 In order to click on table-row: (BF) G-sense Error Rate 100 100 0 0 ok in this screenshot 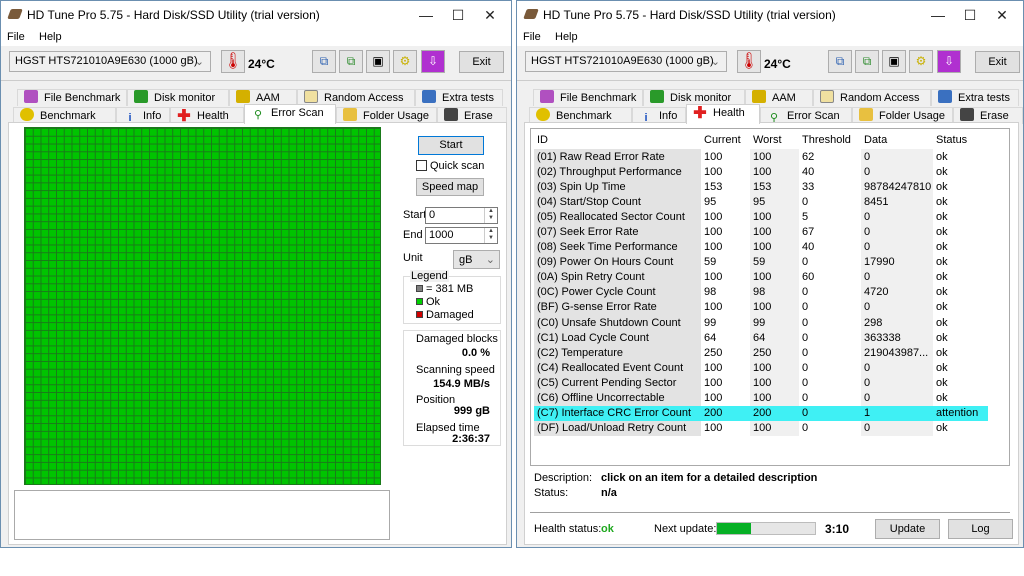, I will do `click(761, 307)`.